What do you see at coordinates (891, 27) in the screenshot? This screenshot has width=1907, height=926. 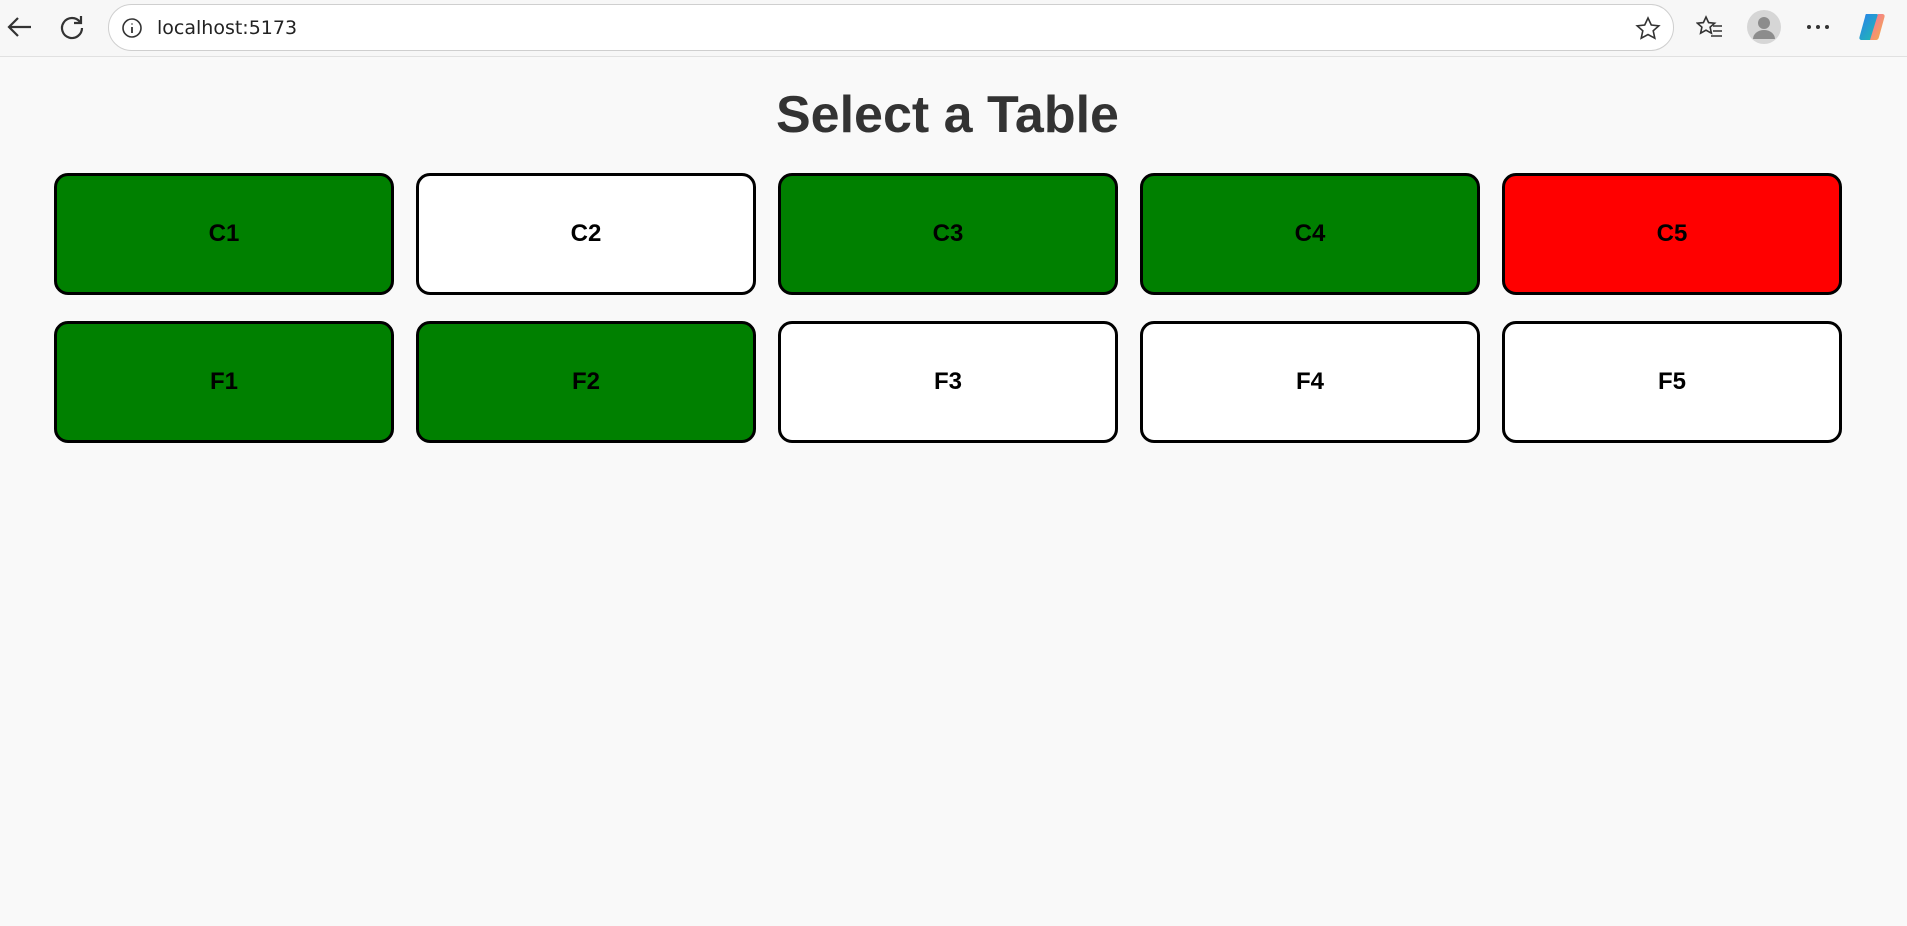 I see `address-bar: localhost:5173` at bounding box center [891, 27].